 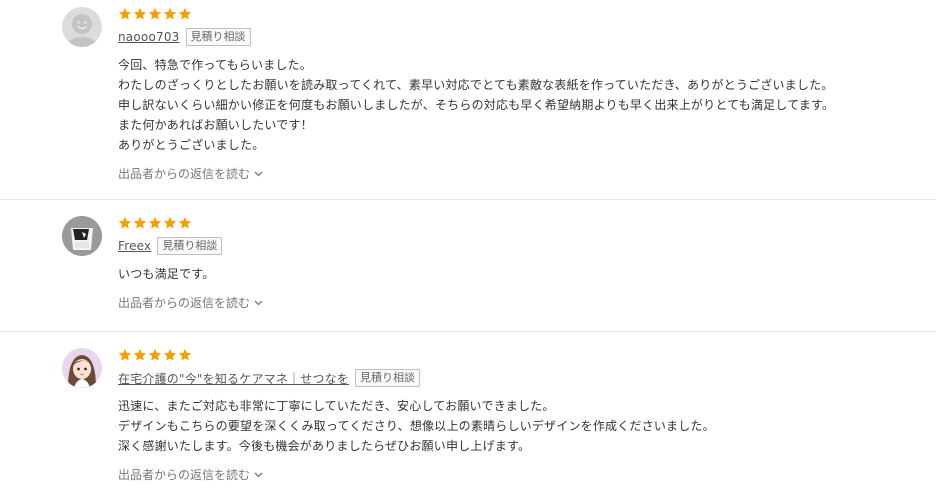 What do you see at coordinates (233, 378) in the screenshot?
I see `reviewer-username: 在宅介護の"今"を知るケアマネ｜せつなを` at bounding box center [233, 378].